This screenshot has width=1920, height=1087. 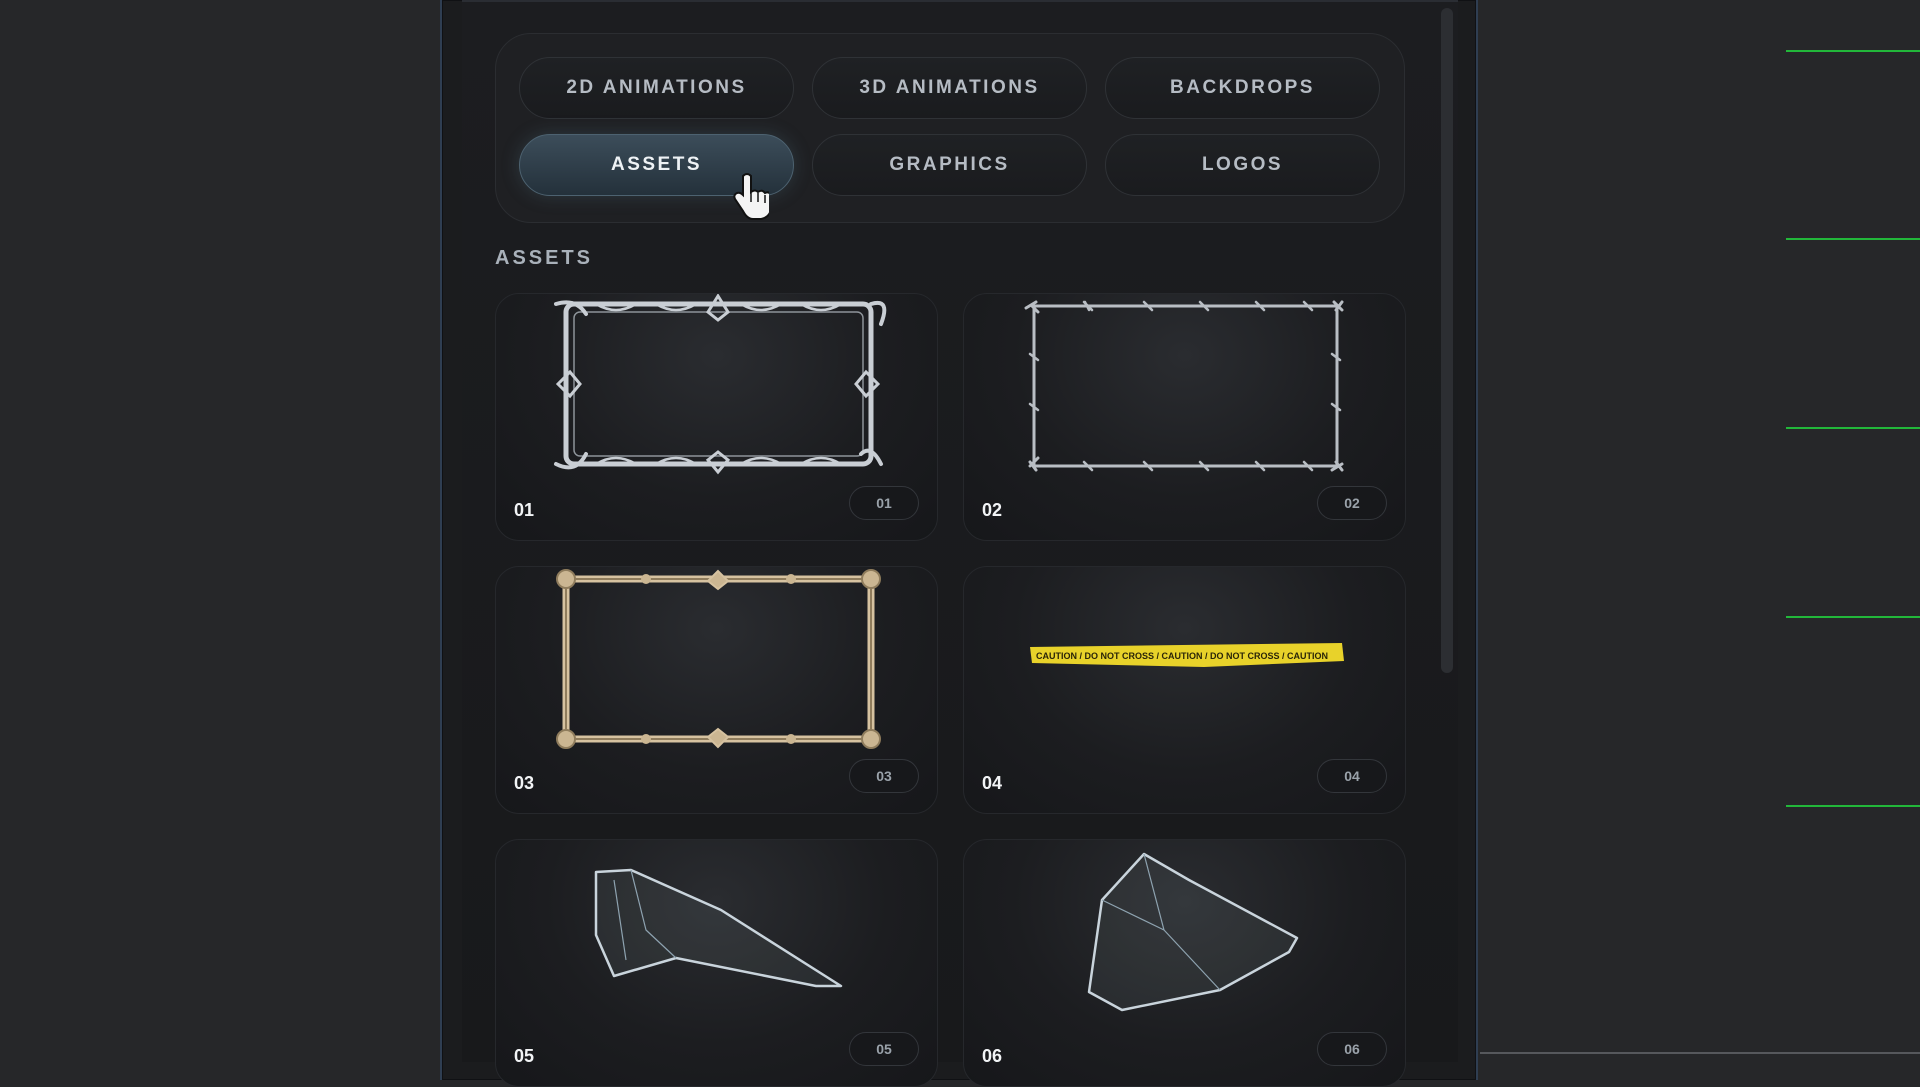 I want to click on asset-card-06: 06 06, so click(x=1184, y=963).